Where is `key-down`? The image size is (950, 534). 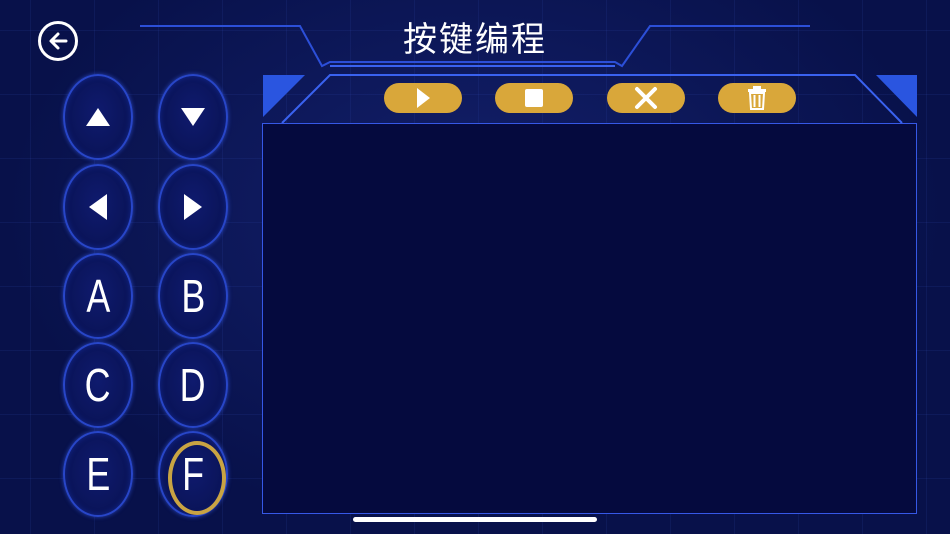
key-down is located at coordinates (193, 117).